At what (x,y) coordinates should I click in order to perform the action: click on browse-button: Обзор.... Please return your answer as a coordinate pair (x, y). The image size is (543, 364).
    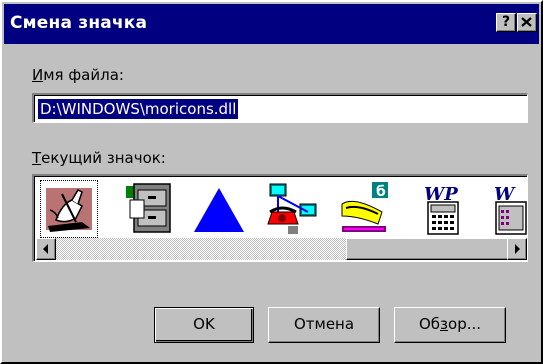
    Looking at the image, I should click on (450, 325).